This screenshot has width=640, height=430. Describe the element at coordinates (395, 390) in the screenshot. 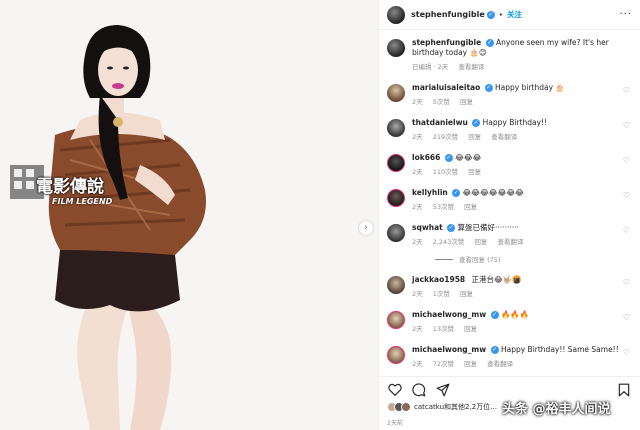

I see `heart-icon` at that location.